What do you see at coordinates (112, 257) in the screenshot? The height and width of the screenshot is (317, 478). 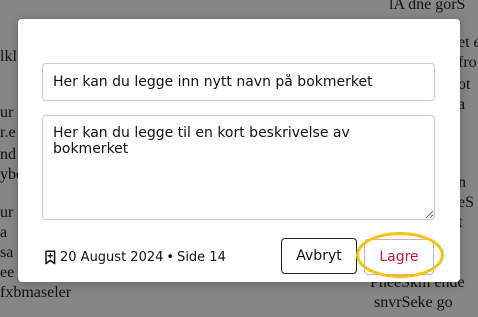 I see `bookmark-date: 20 August 2024` at bounding box center [112, 257].